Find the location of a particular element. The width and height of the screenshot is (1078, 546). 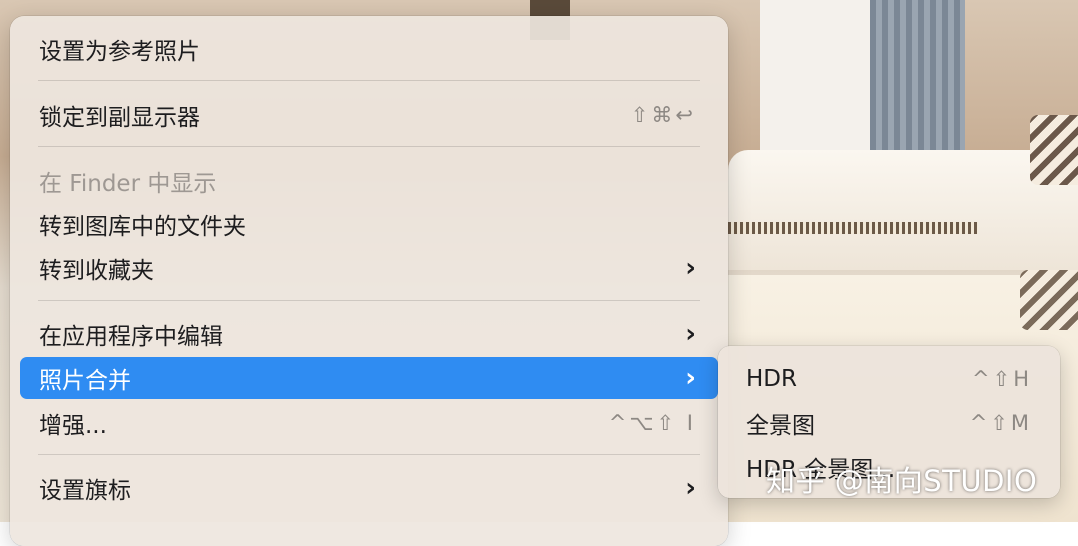

submenu-item-label: 全景图 is located at coordinates (780, 426).